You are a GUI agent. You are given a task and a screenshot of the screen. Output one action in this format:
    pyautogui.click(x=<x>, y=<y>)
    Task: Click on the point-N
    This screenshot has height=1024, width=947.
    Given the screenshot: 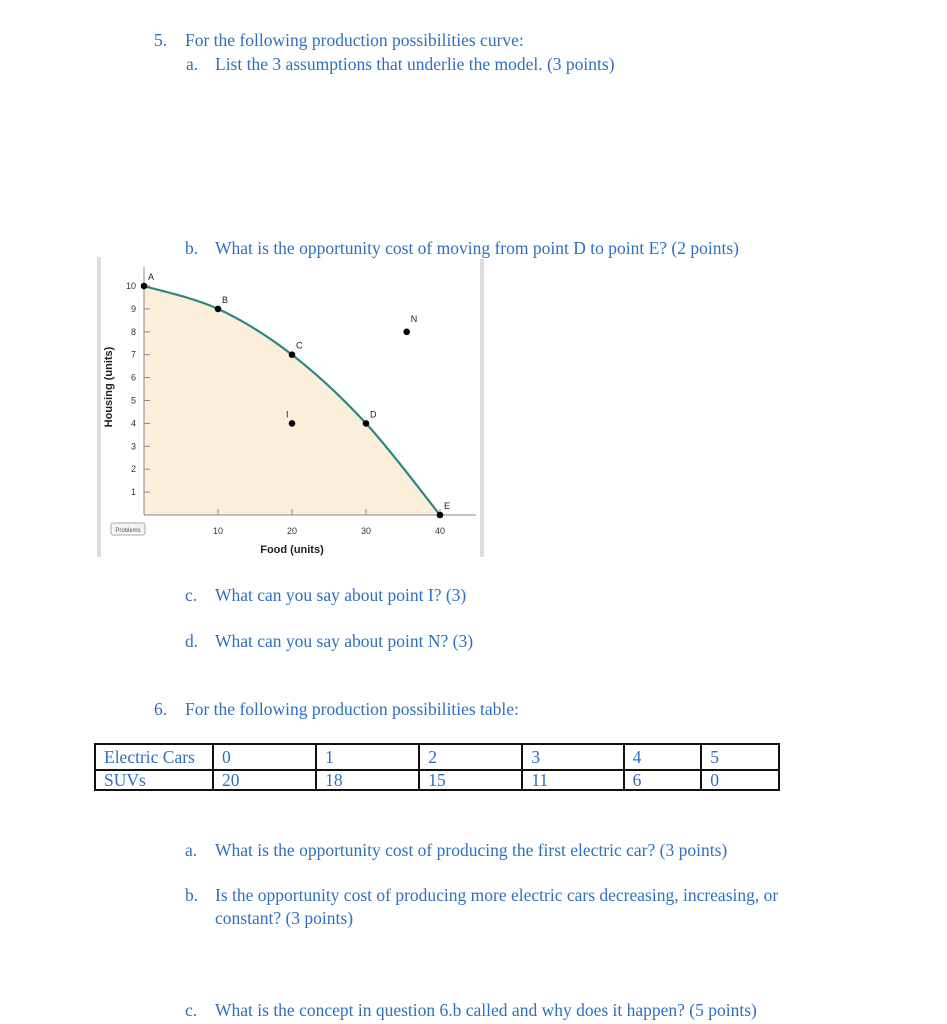 What is the action you would take?
    pyautogui.click(x=407, y=332)
    